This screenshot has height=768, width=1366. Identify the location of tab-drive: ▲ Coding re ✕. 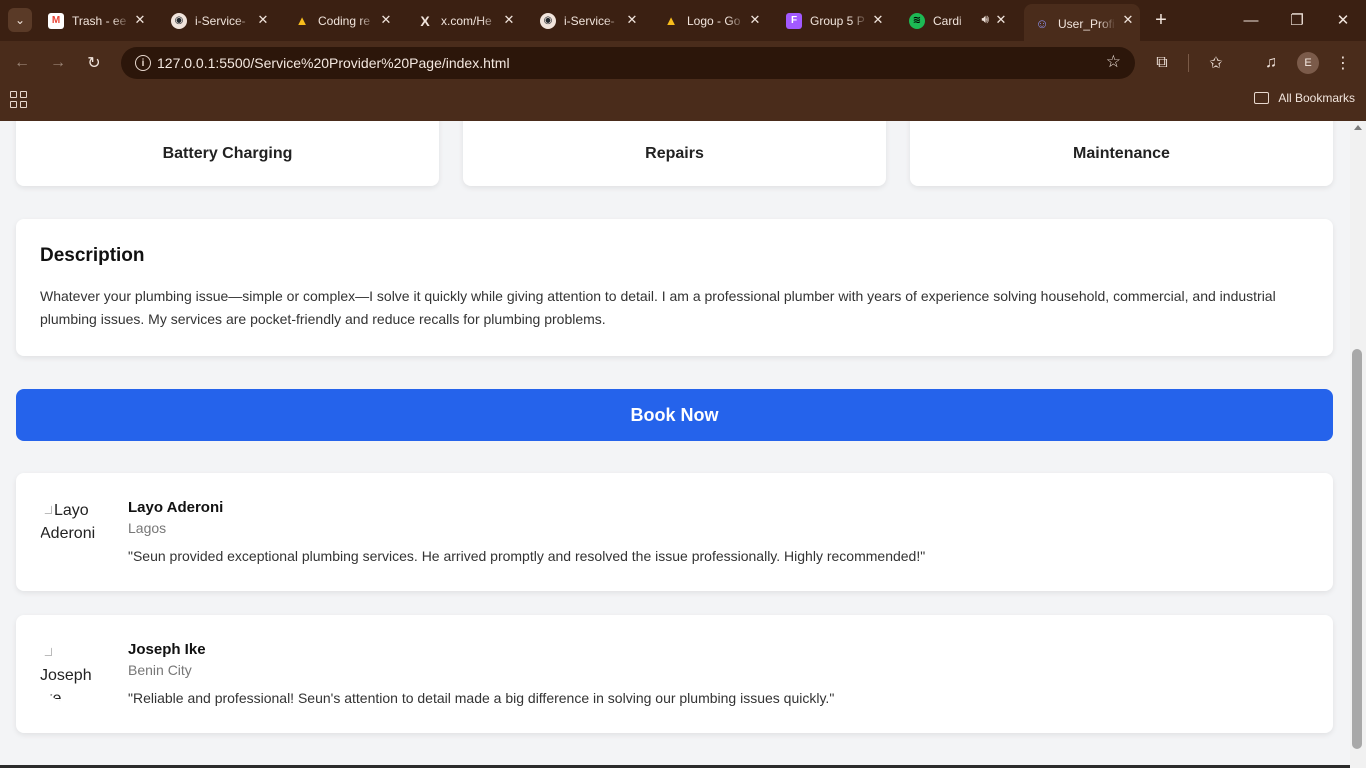
(346, 20).